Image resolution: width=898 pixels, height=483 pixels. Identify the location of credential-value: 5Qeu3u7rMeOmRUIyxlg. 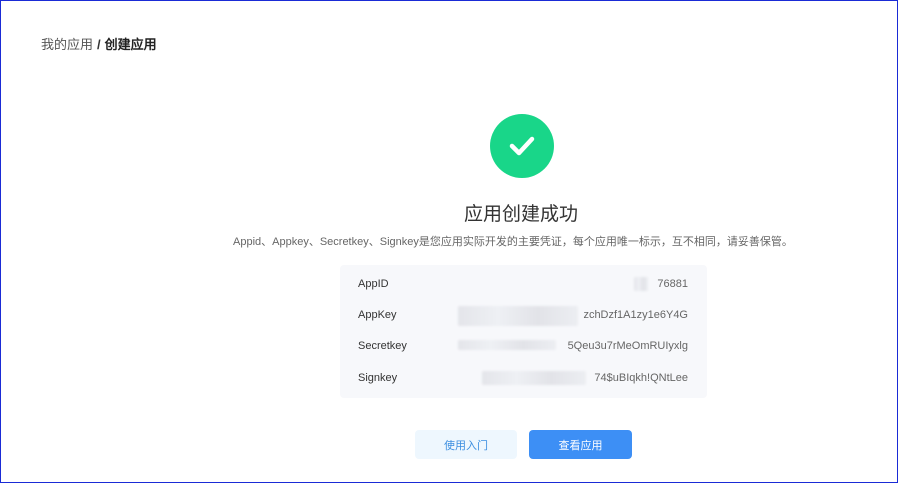
(627, 346).